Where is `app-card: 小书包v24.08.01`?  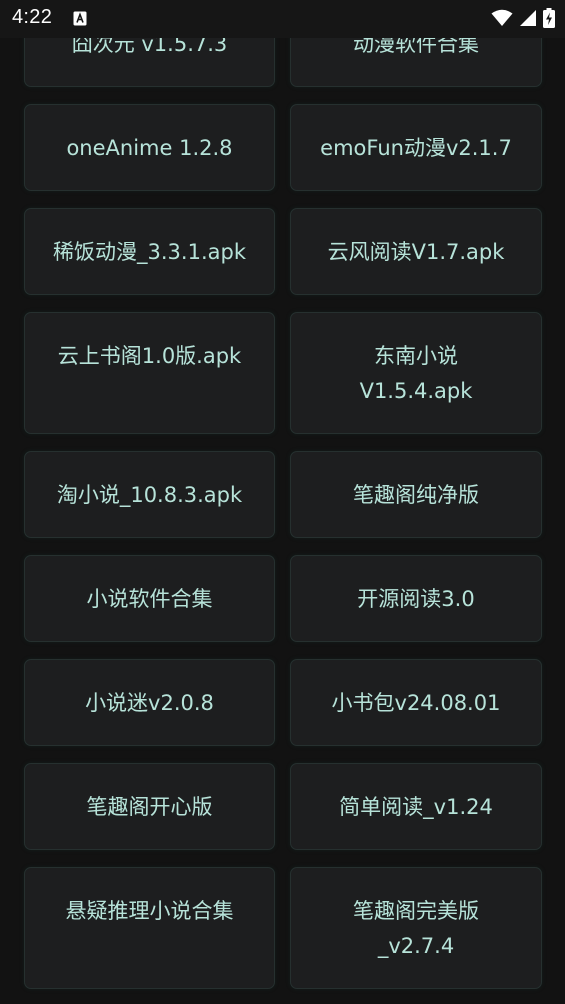 app-card: 小书包v24.08.01 is located at coordinates (416, 702).